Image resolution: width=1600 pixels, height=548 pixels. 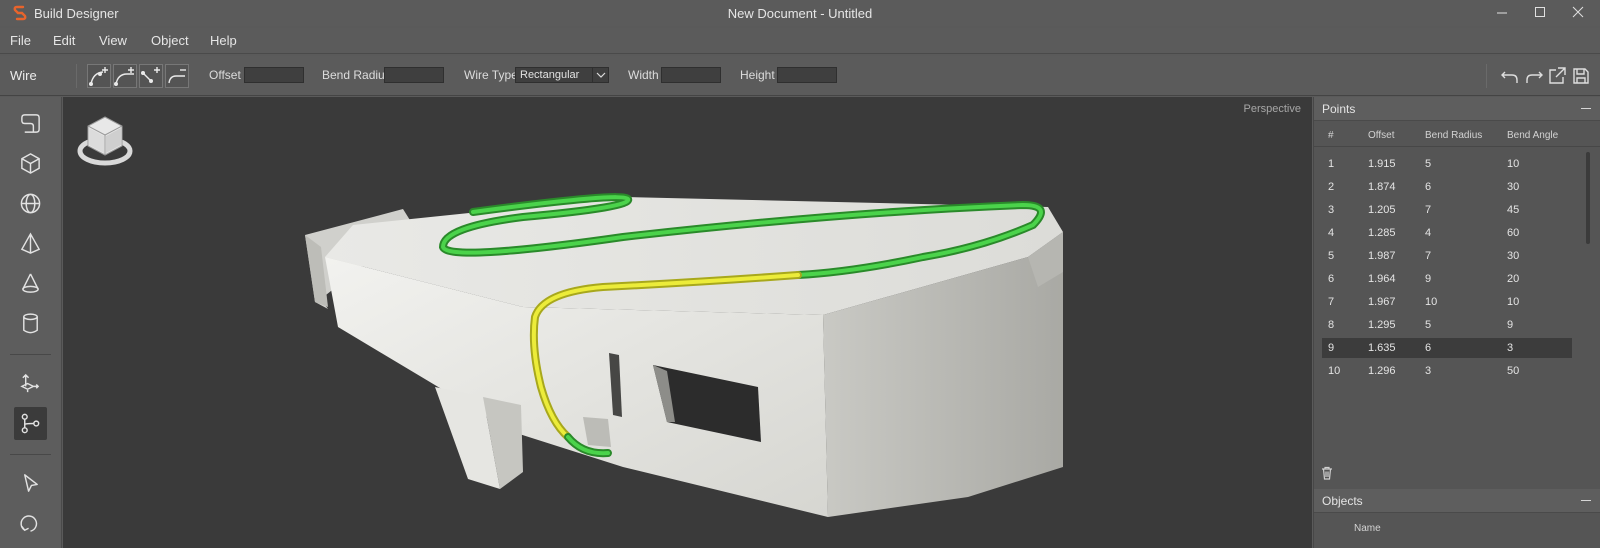 I want to click on minimize-button, so click(x=1502, y=13).